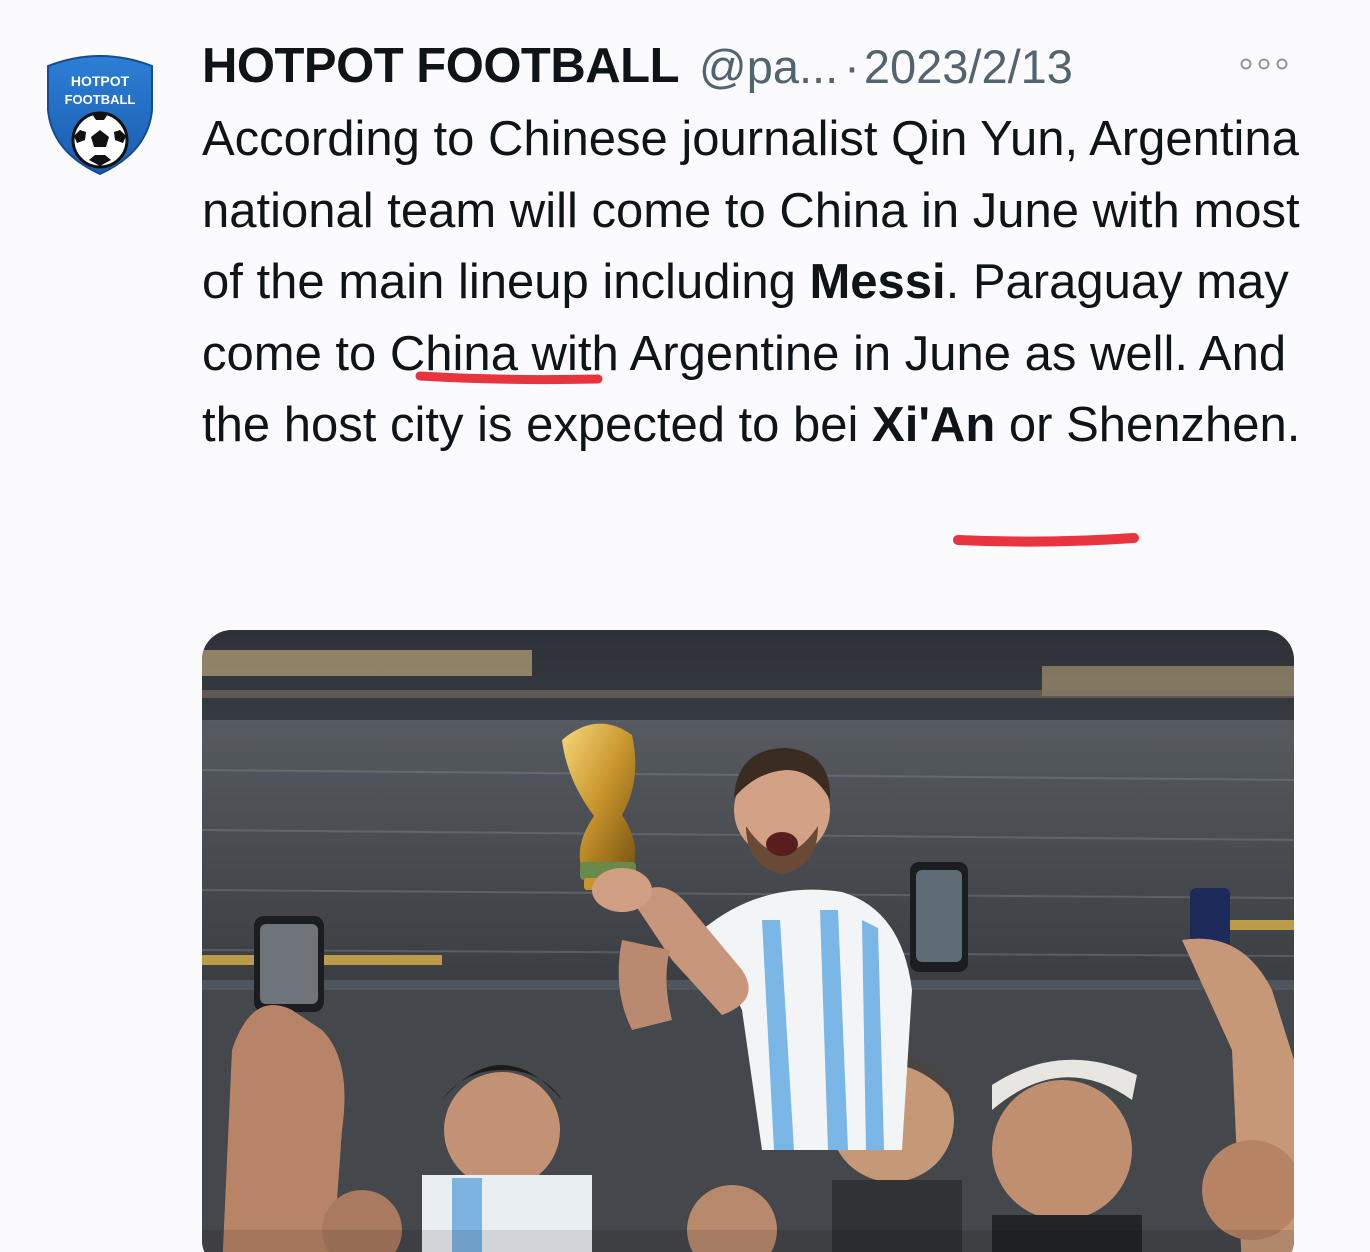 Image resolution: width=1370 pixels, height=1252 pixels. Describe the element at coordinates (100, 140) in the screenshot. I see `soccer-ball-icon` at that location.